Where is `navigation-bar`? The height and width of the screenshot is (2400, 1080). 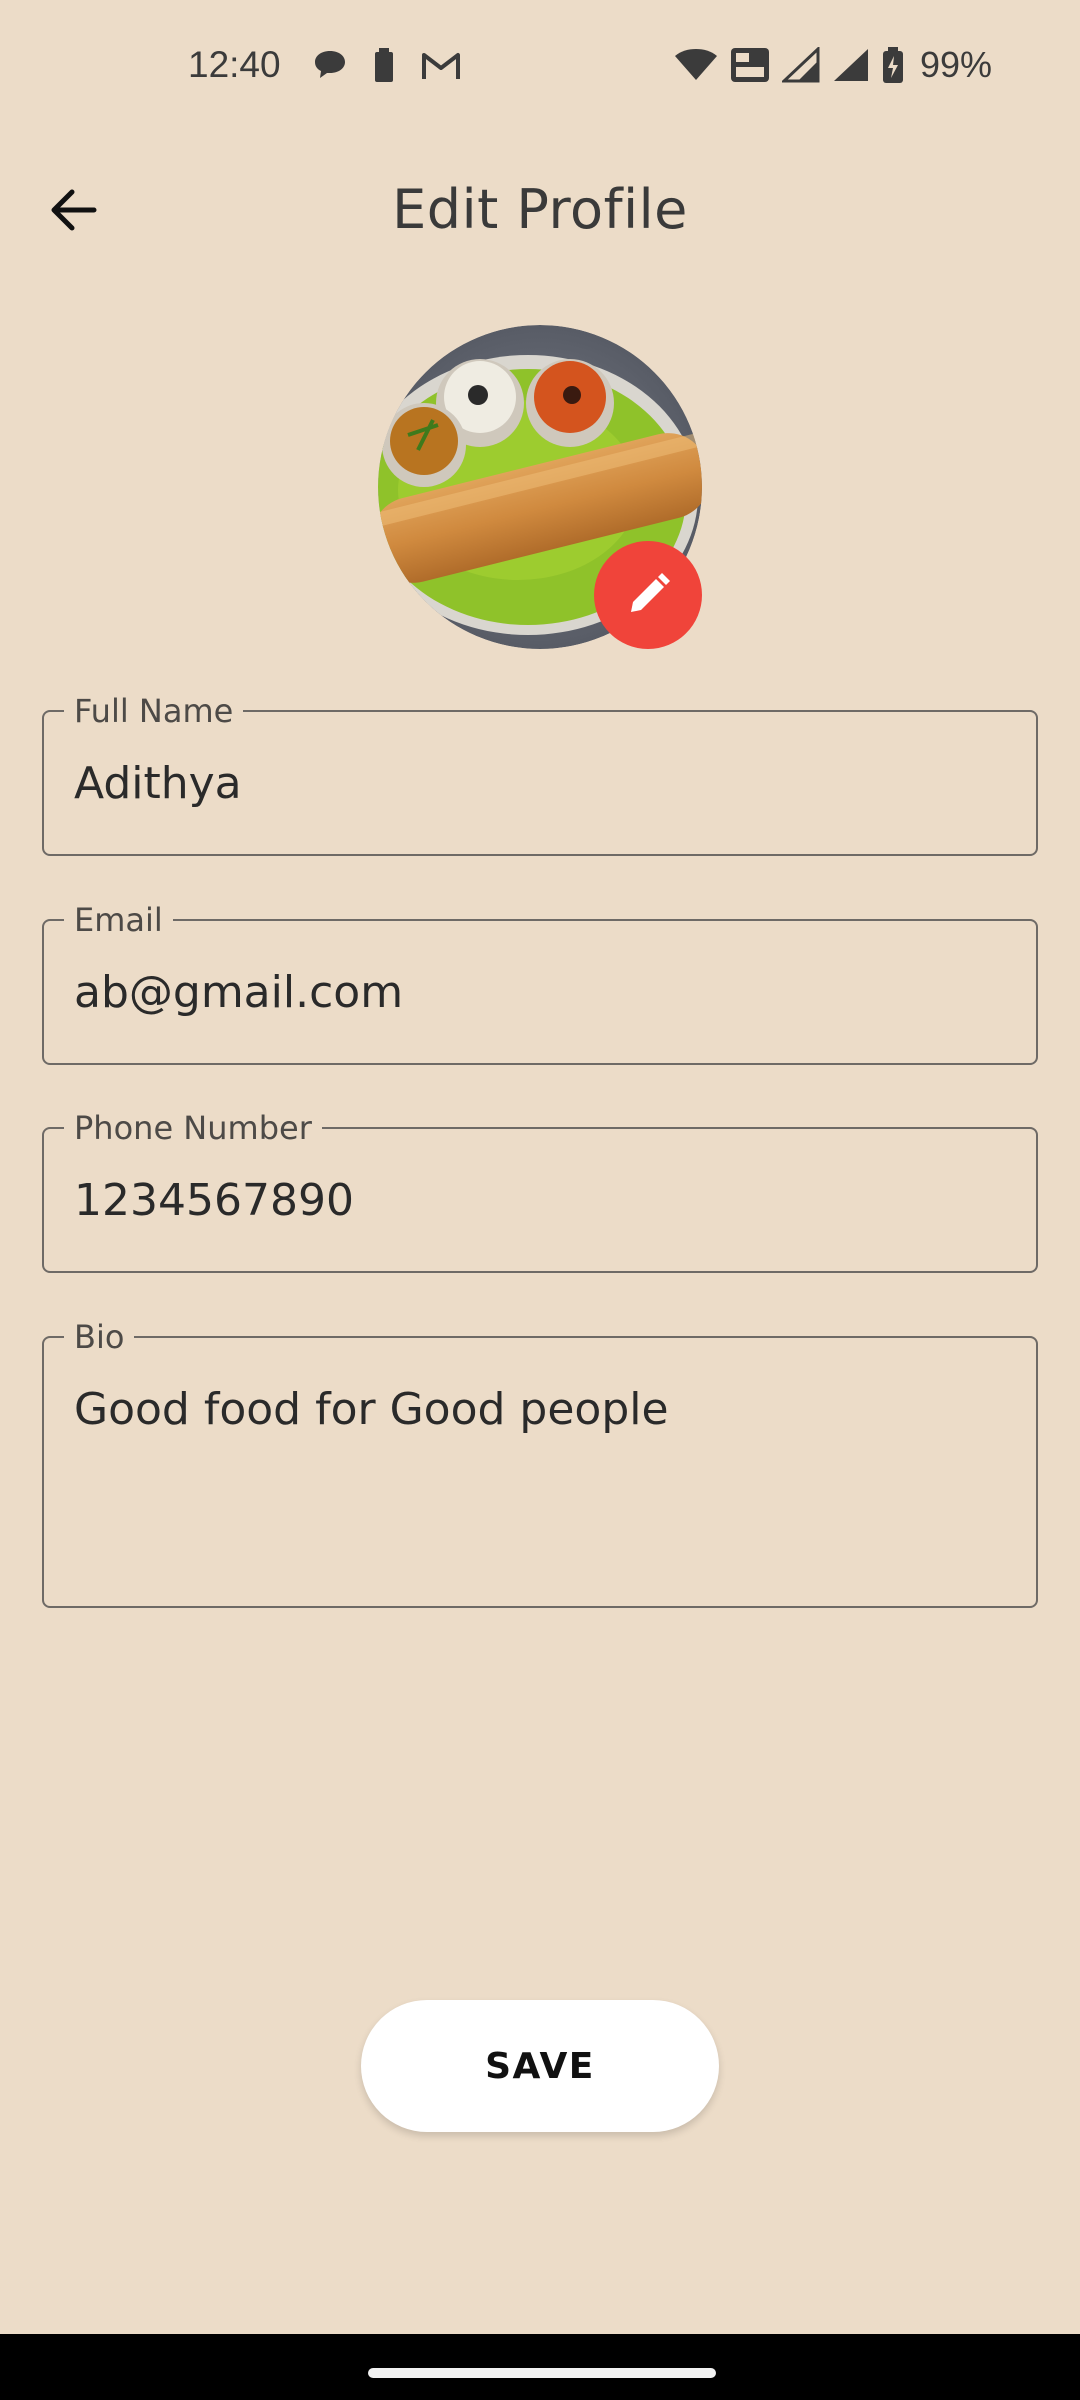
navigation-bar is located at coordinates (540, 2367).